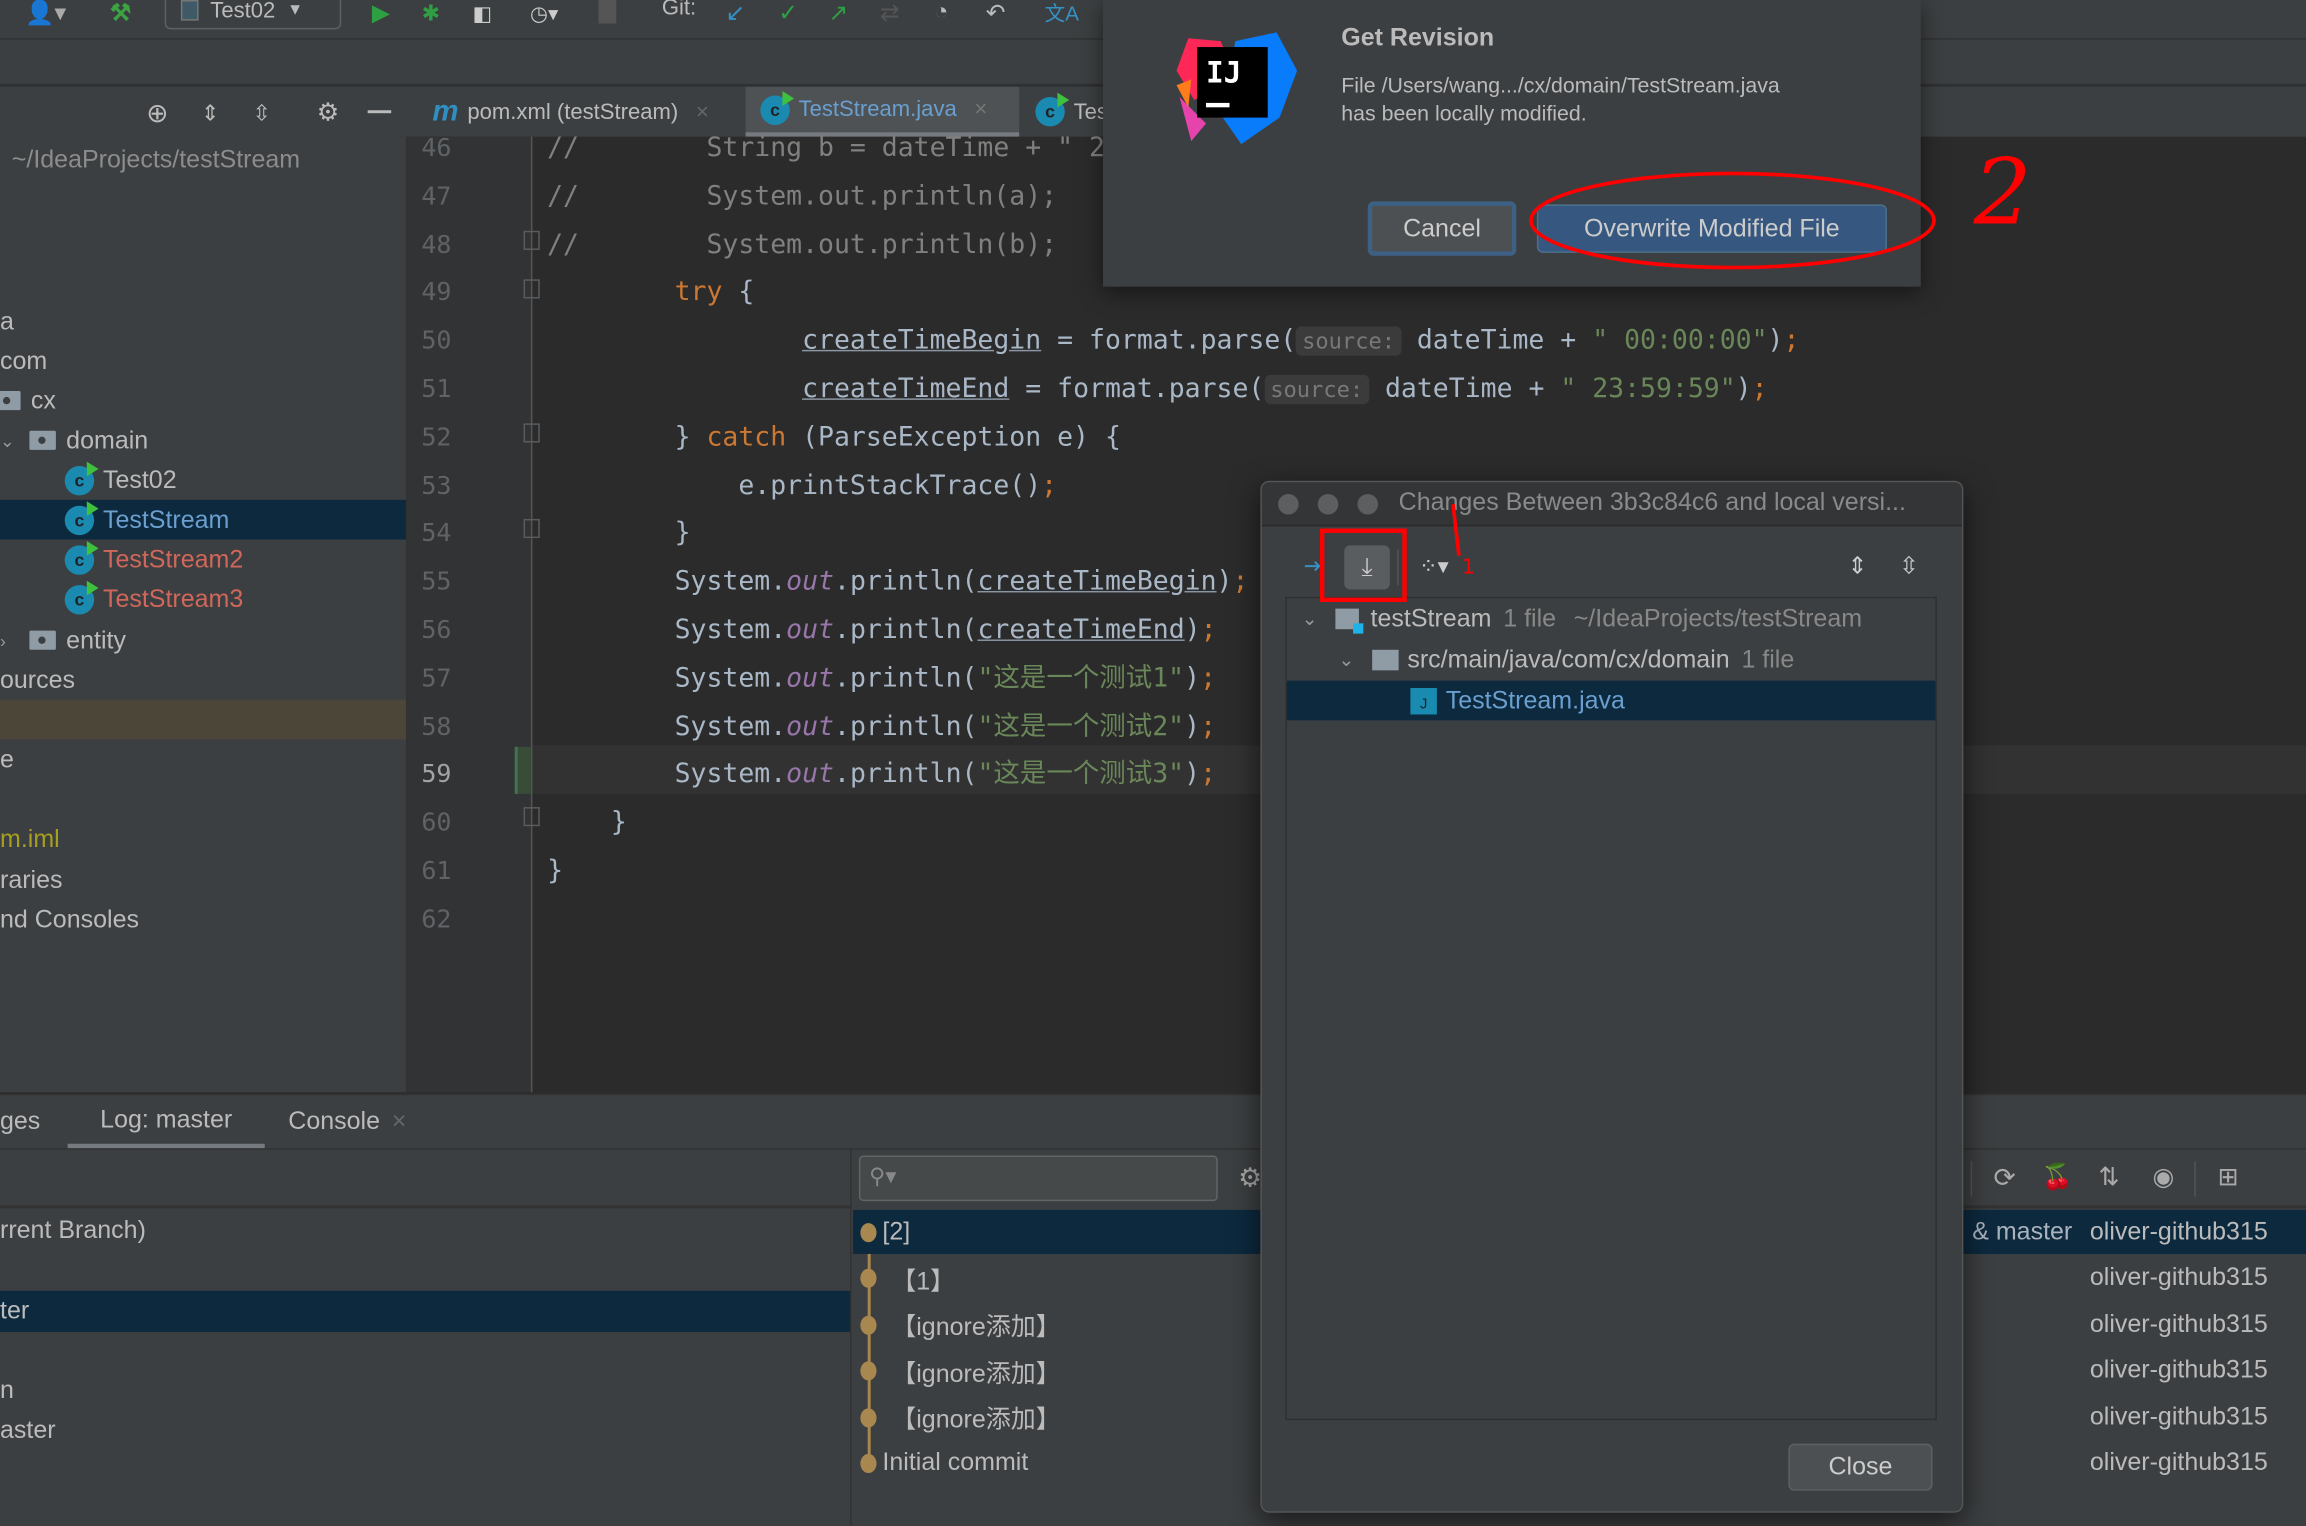  I want to click on git-push-icon: ↗, so click(838, 13).